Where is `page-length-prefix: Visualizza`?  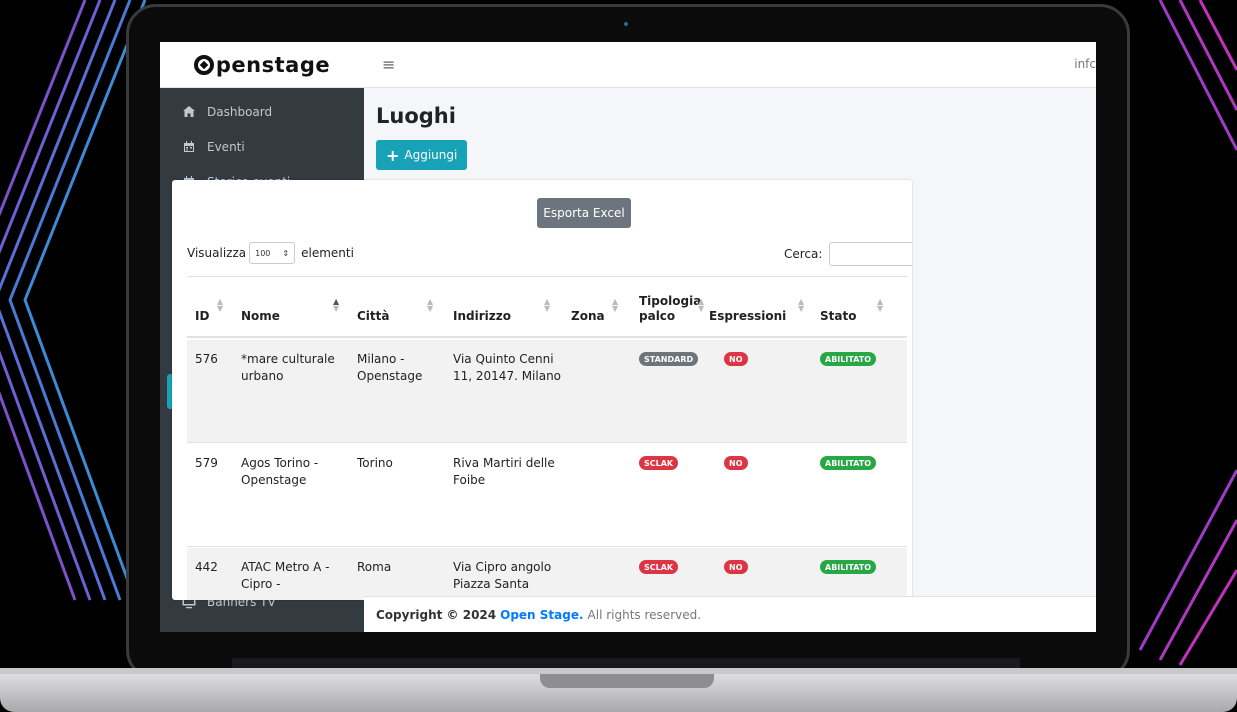
page-length-prefix: Visualizza is located at coordinates (217, 253).